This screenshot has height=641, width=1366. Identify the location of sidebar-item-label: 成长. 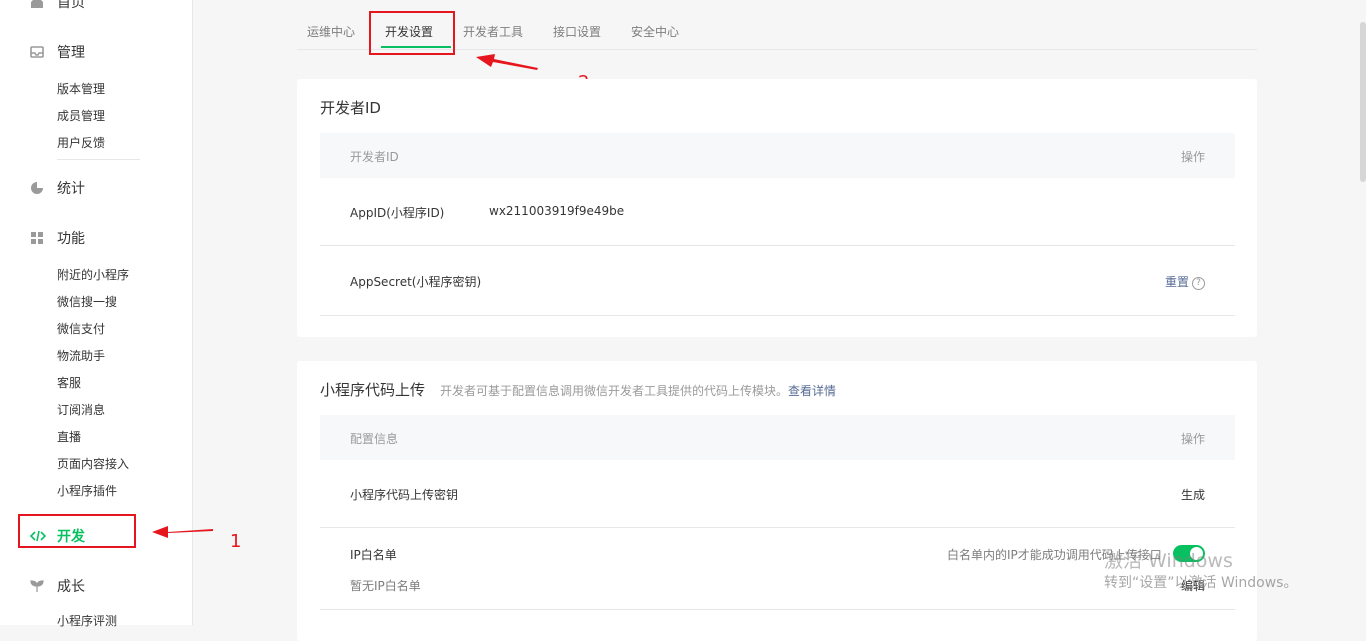
(71, 587).